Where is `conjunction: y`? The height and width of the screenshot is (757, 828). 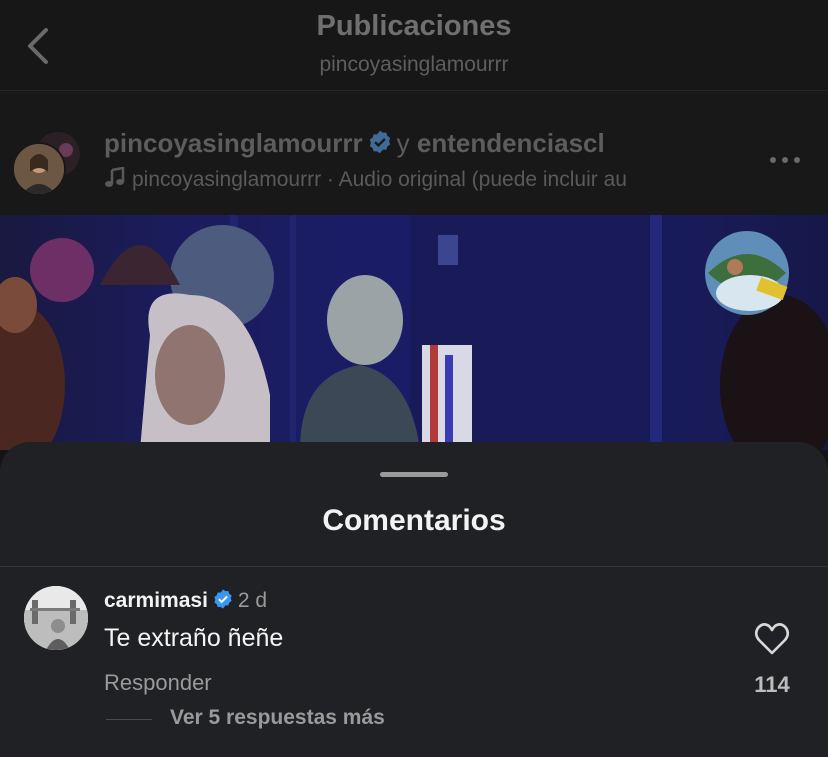 conjunction: y is located at coordinates (403, 143).